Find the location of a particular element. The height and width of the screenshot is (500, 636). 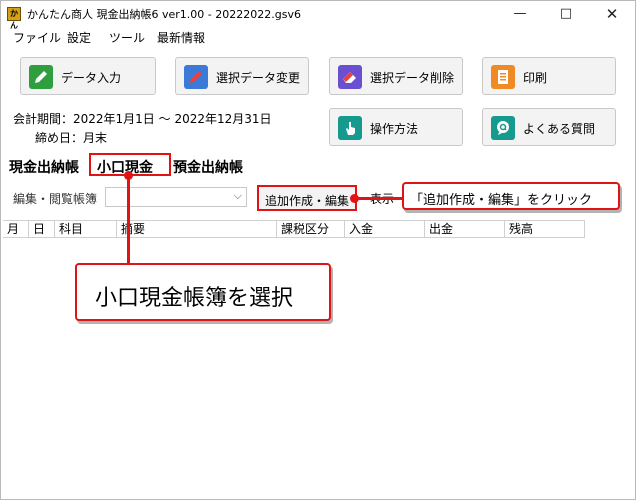

accounting-period: 会計期間：2022年1月1日 〜 2022年12月31日 is located at coordinates (142, 119).